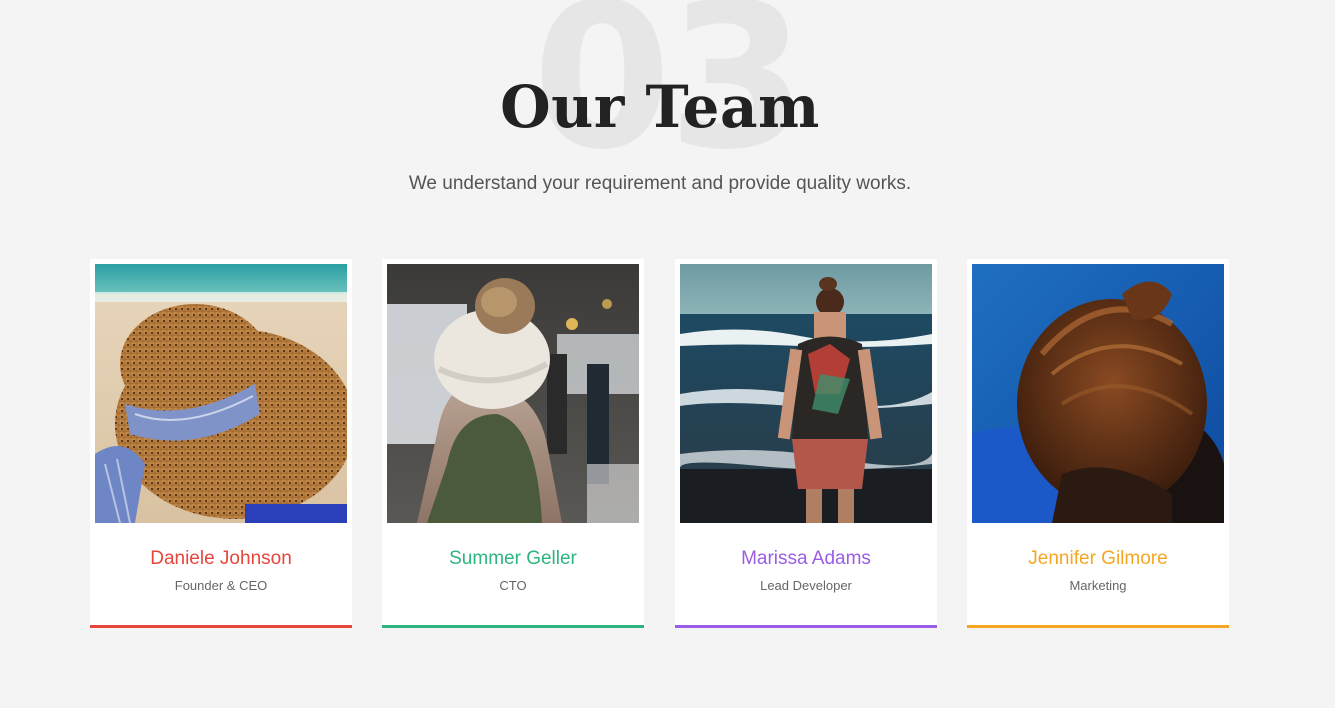 The height and width of the screenshot is (708, 1335). What do you see at coordinates (221, 558) in the screenshot?
I see `team-member-name: Daniele Johnson` at bounding box center [221, 558].